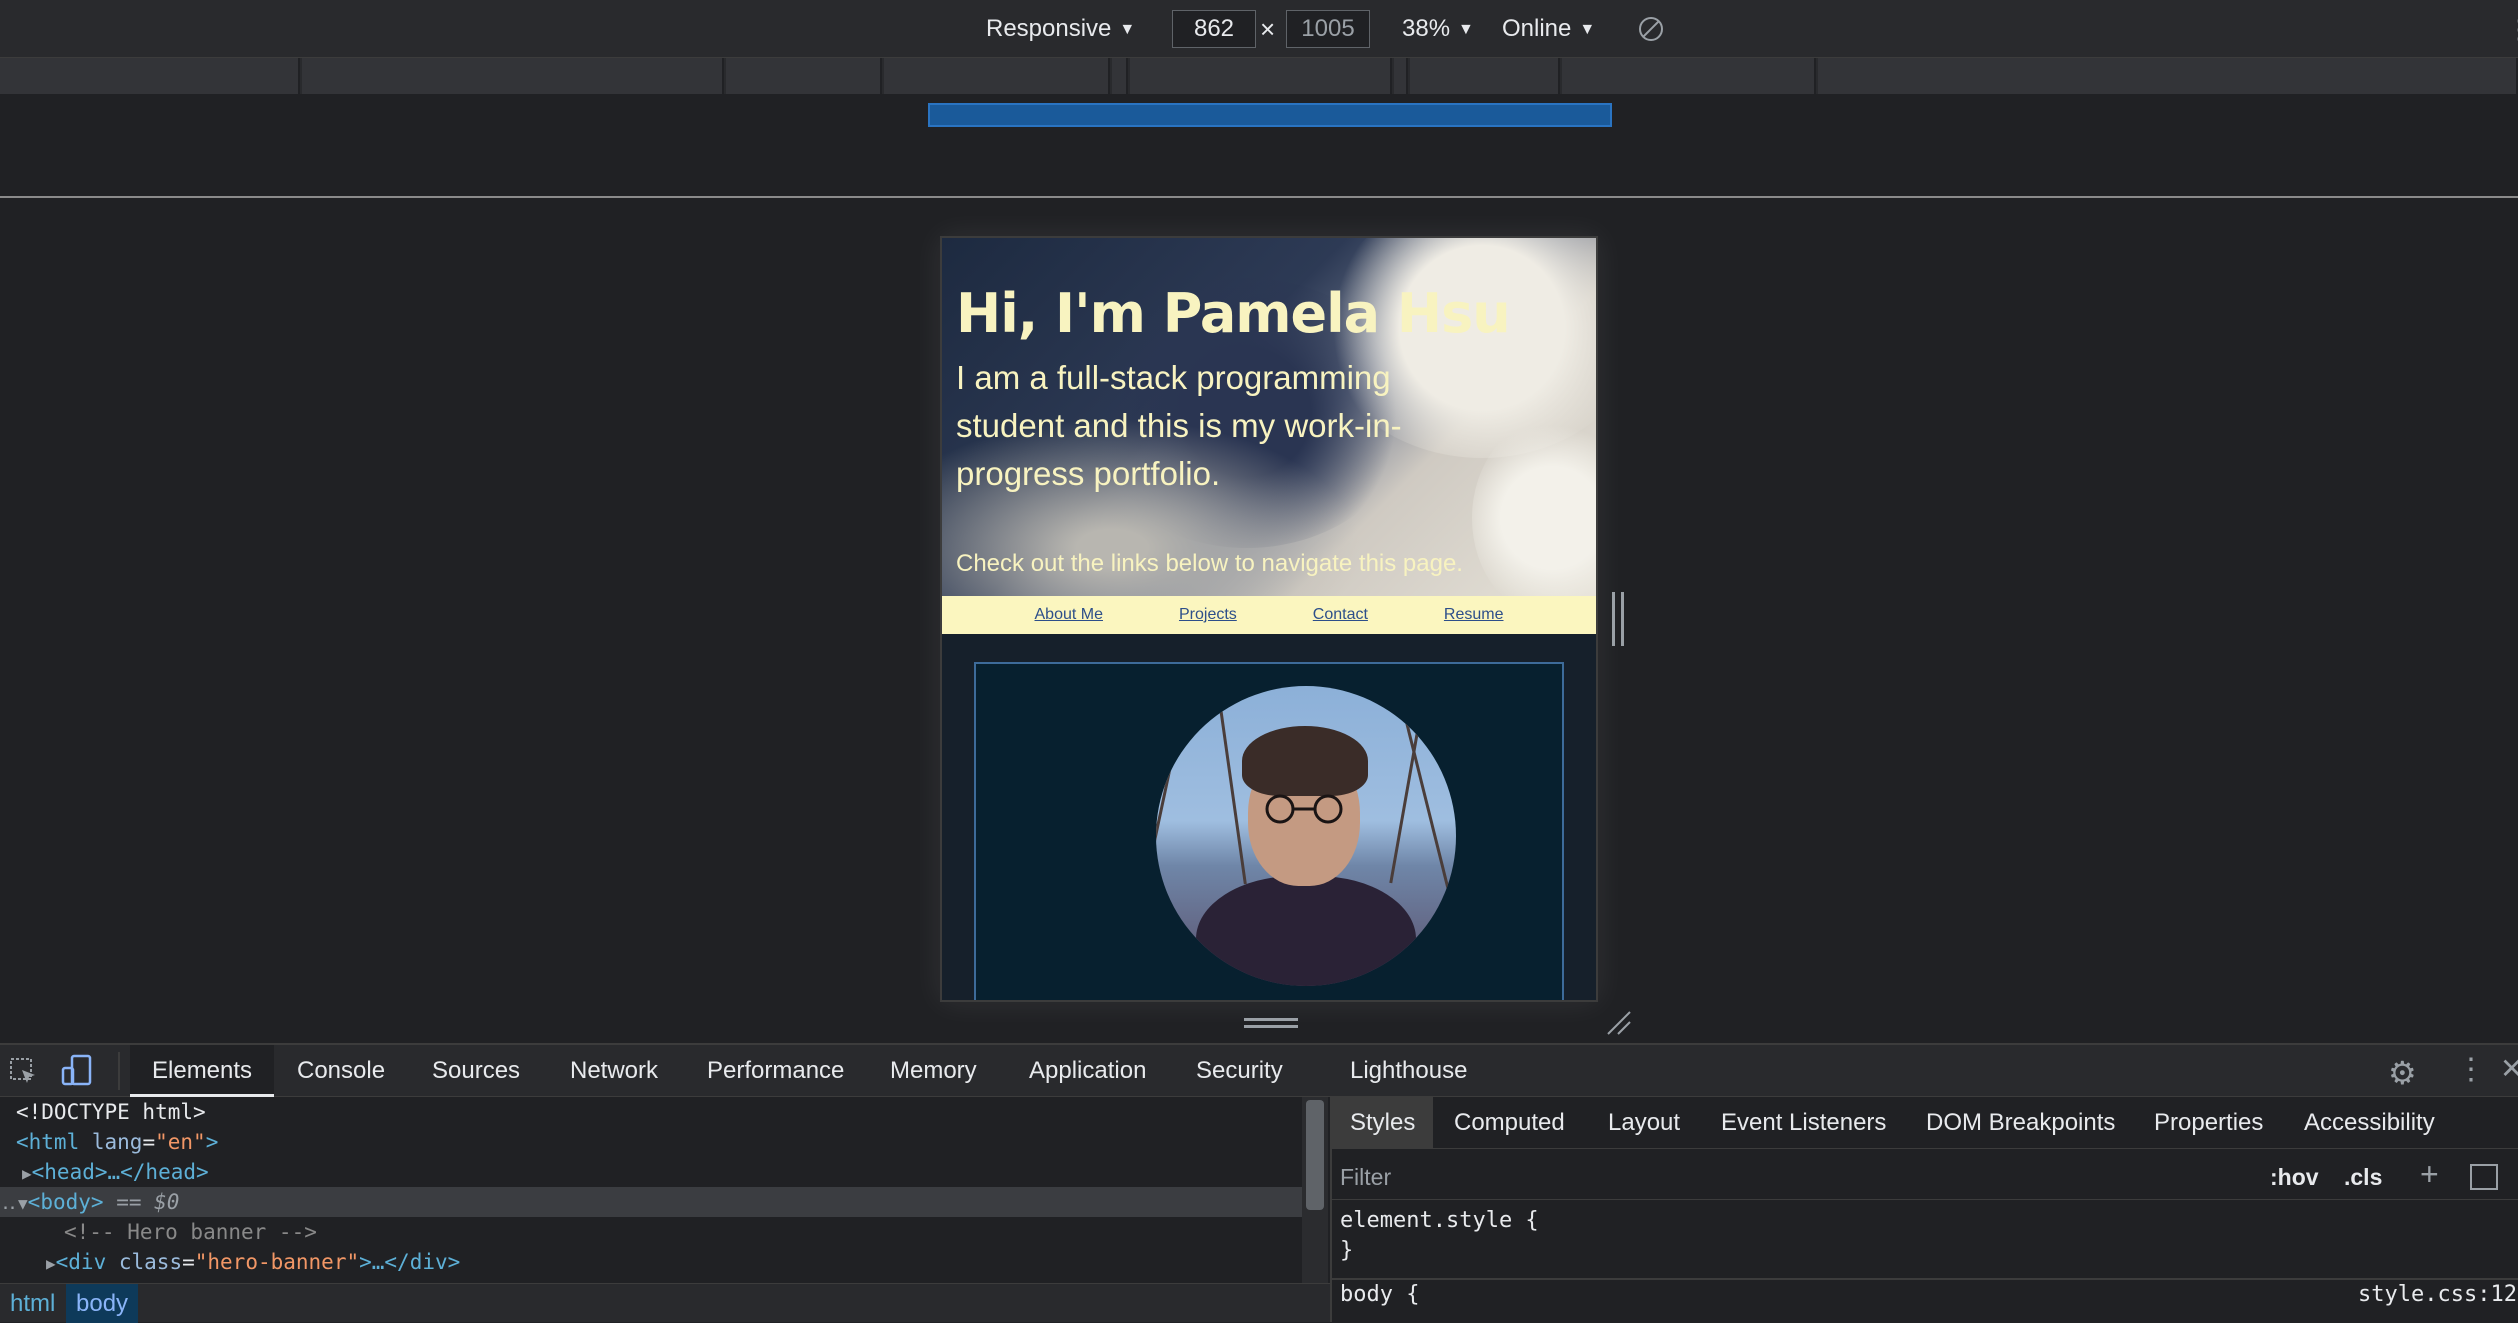 The height and width of the screenshot is (1323, 2518). I want to click on tab-dom-breakpoints: DOM Breakpoints, so click(2020, 1123).